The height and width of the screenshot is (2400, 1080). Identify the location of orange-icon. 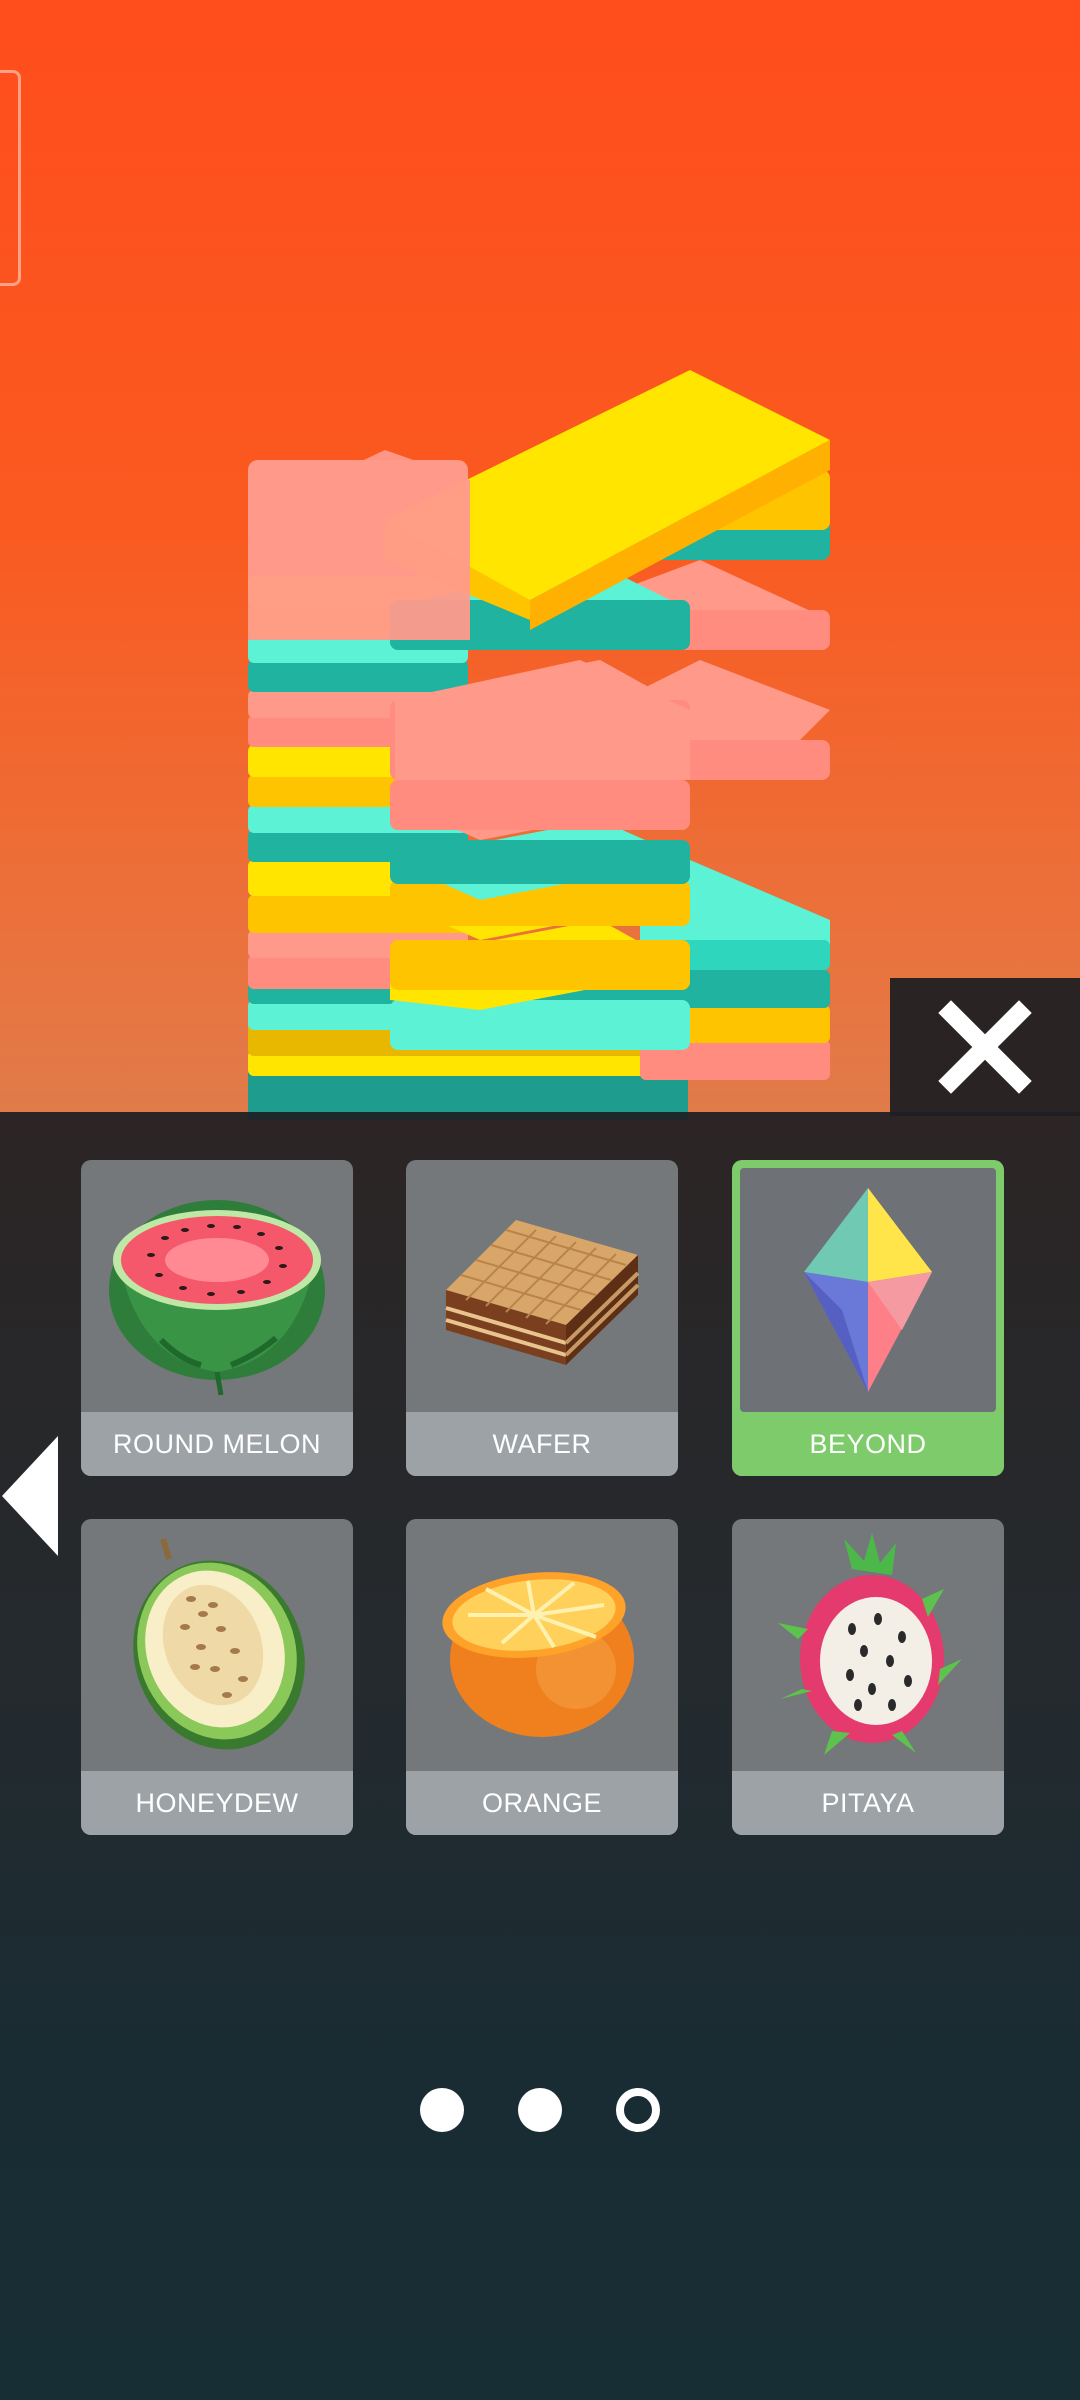
(538, 1654).